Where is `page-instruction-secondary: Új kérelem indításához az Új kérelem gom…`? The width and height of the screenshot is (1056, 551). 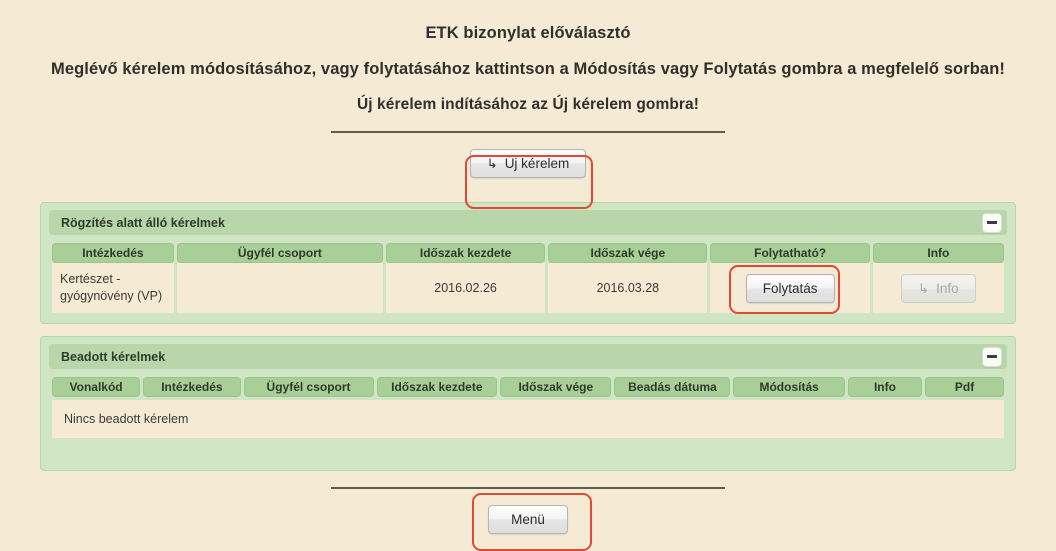 page-instruction-secondary: Új kérelem indításához az Új kérelem gom… is located at coordinates (528, 104).